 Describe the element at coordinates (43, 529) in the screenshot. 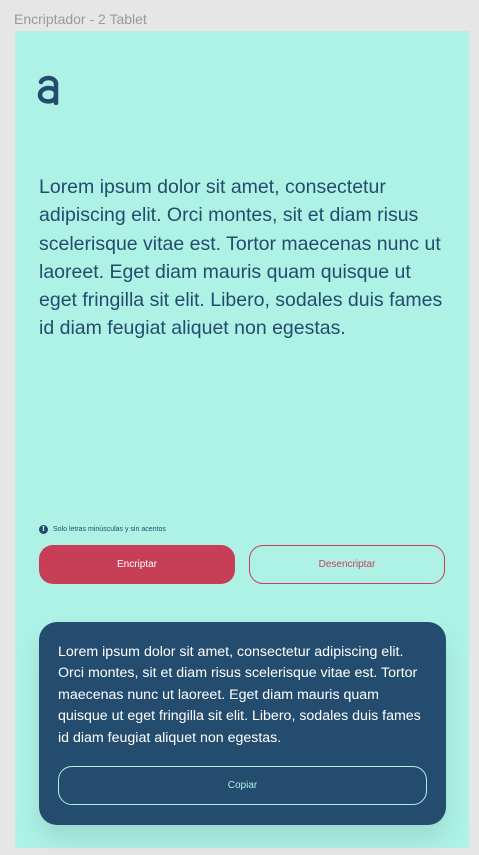

I see `info-icon: !` at that location.